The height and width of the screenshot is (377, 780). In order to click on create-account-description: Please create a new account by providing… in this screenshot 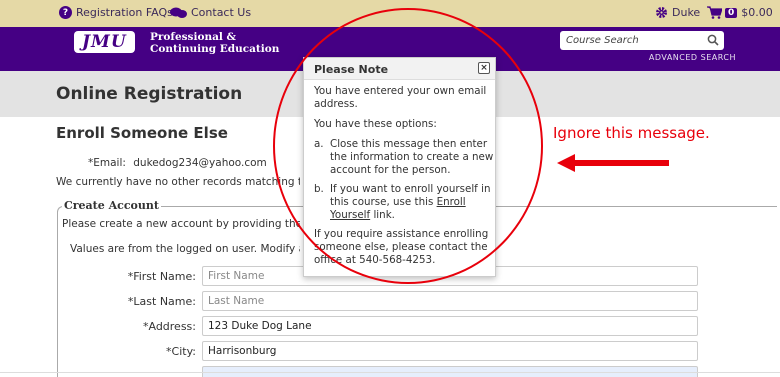, I will do `click(181, 224)`.